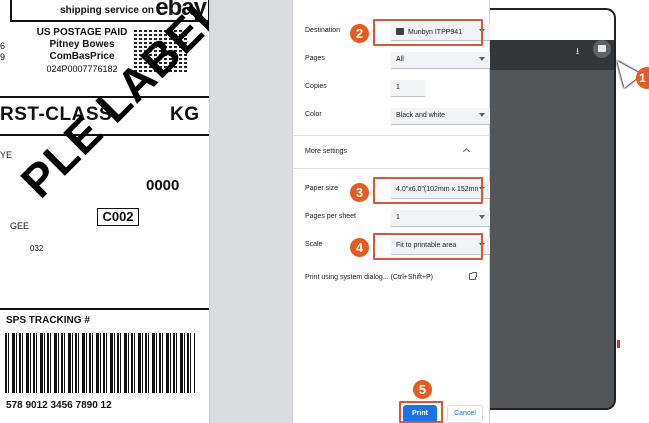 The width and height of the screenshot is (649, 423). What do you see at coordinates (359, 192) in the screenshot?
I see `step-badge: 3` at bounding box center [359, 192].